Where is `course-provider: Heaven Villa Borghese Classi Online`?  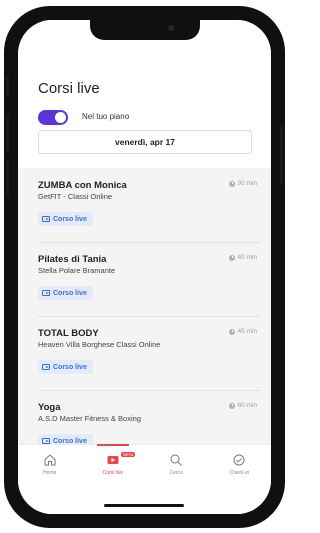 course-provider: Heaven Villa Borghese Classi Online is located at coordinates (99, 344).